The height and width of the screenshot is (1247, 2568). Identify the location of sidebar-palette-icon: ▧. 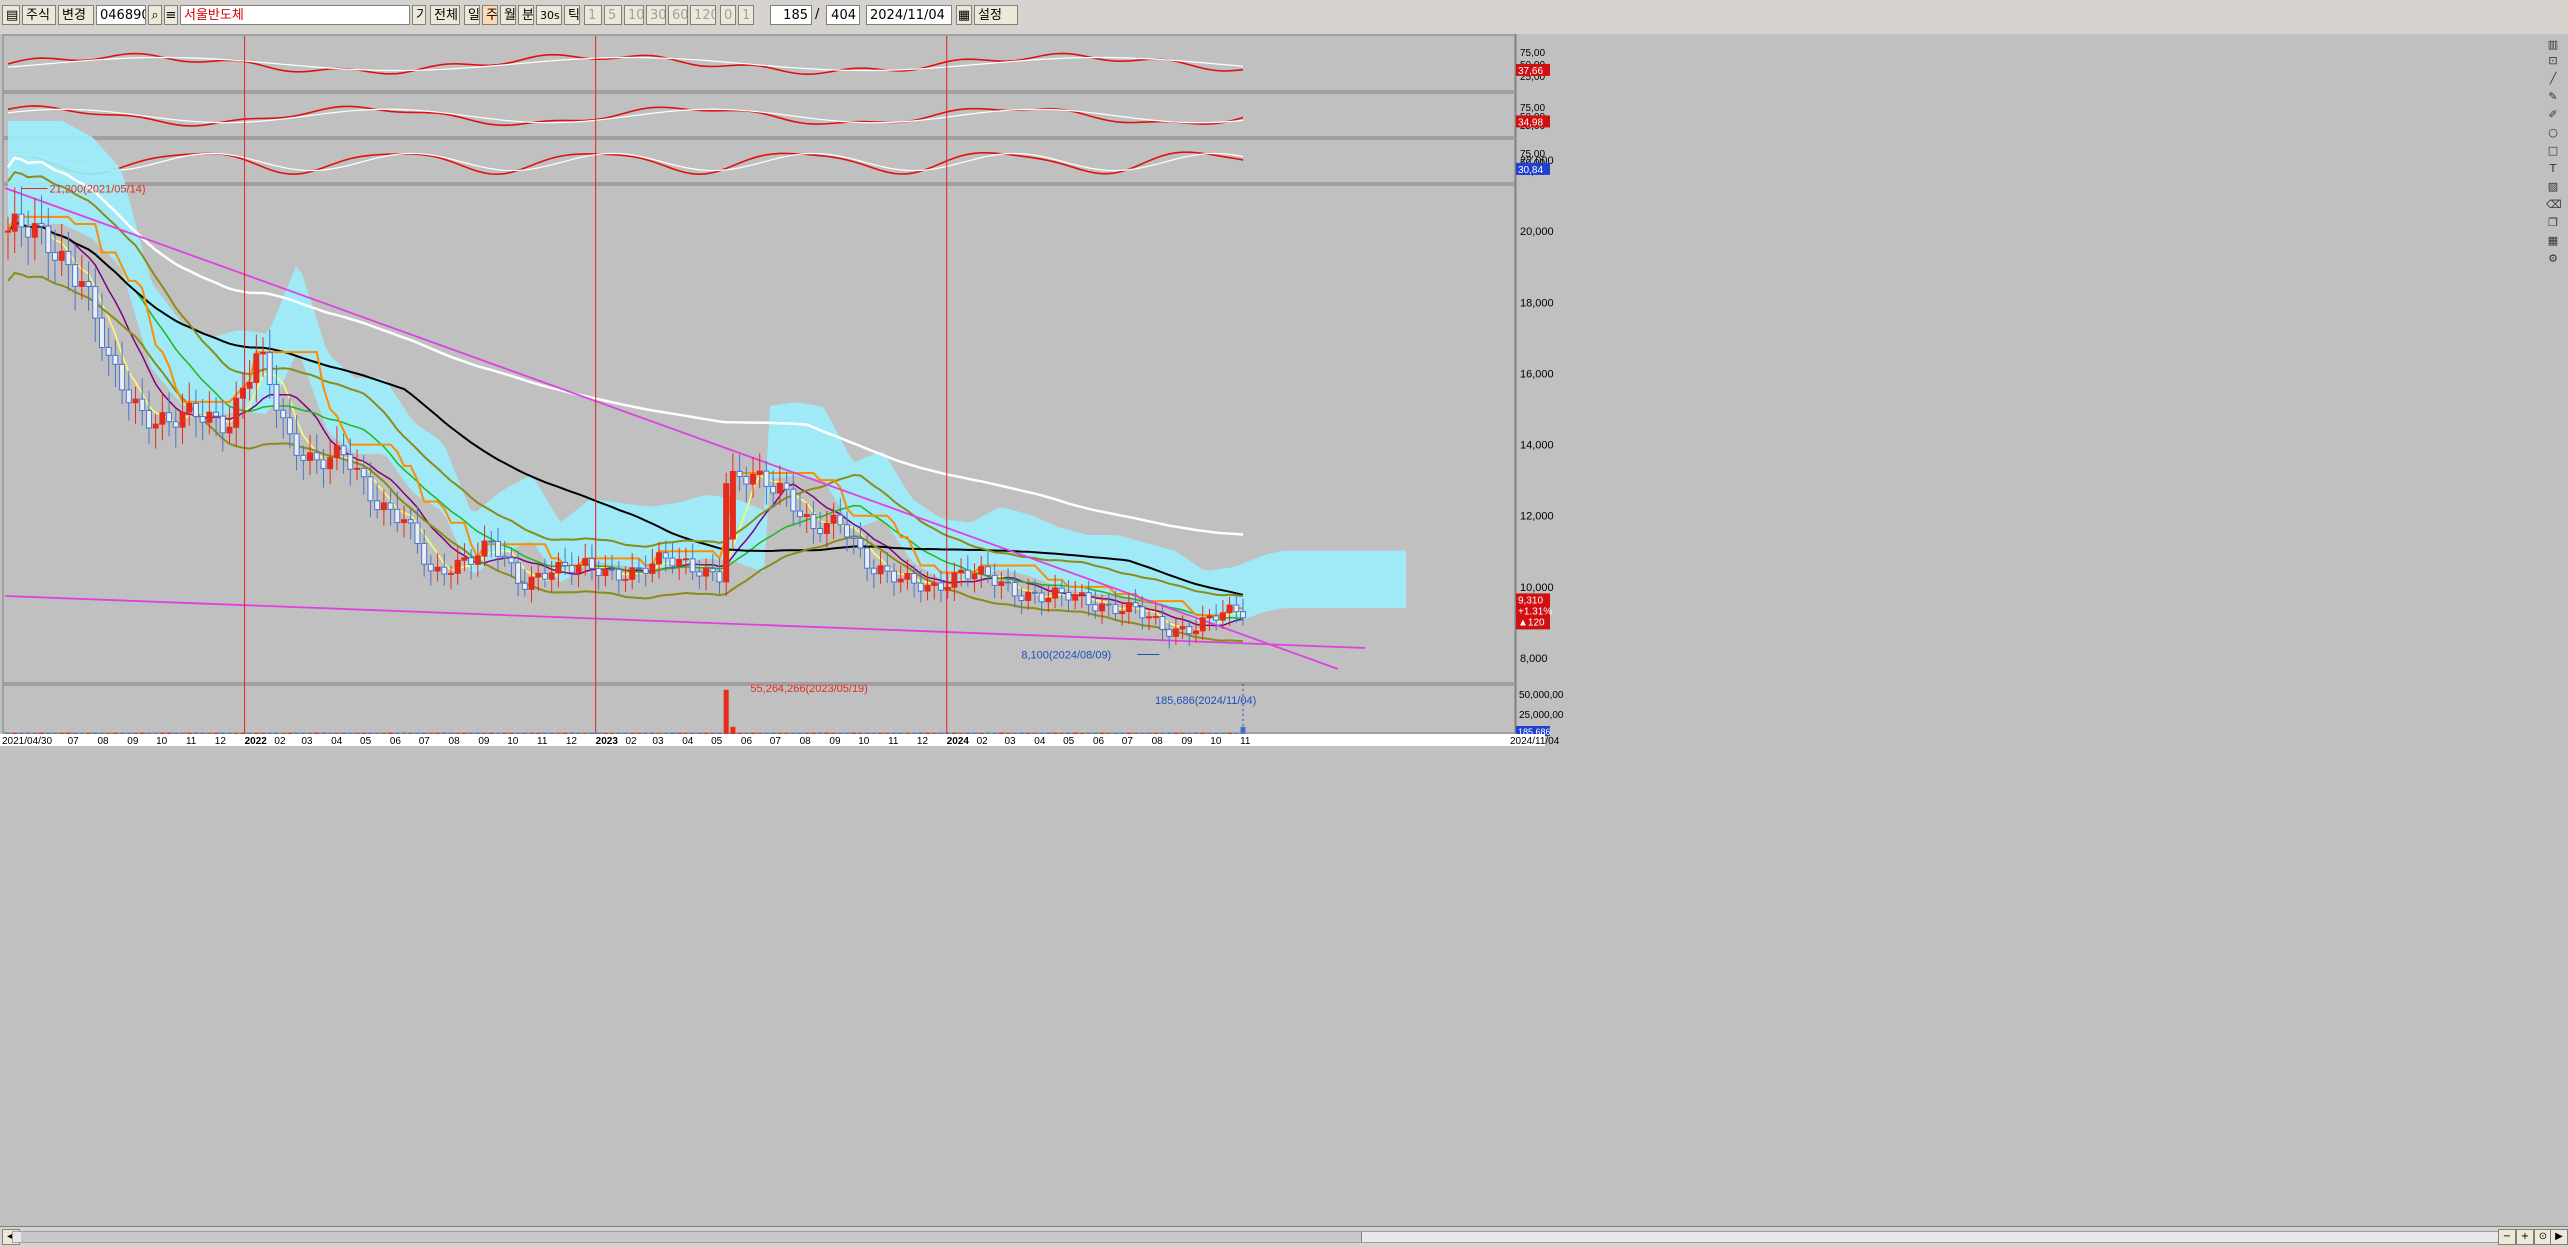
(2553, 187).